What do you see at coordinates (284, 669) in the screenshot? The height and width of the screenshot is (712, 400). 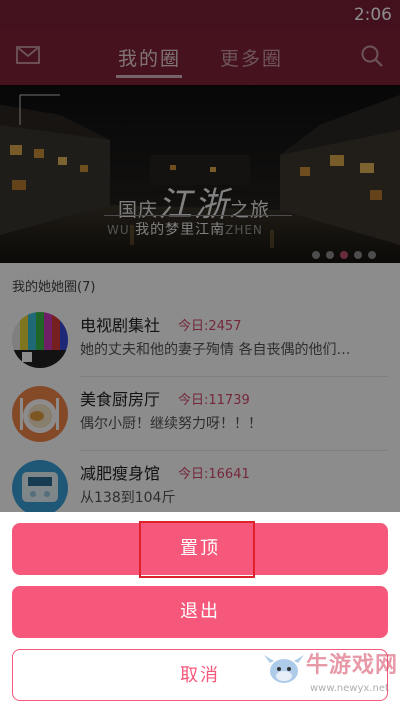 I see `cow-mascot-icon` at bounding box center [284, 669].